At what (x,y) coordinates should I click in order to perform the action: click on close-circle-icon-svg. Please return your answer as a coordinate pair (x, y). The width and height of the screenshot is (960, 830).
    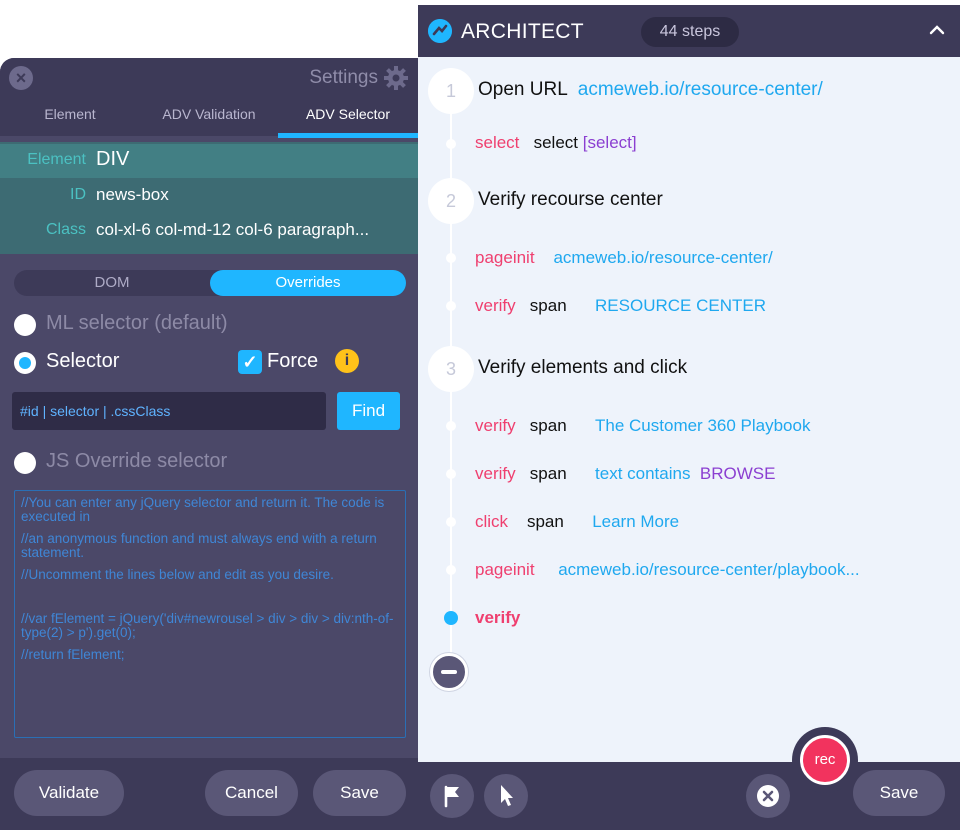
    Looking at the image, I should click on (768, 796).